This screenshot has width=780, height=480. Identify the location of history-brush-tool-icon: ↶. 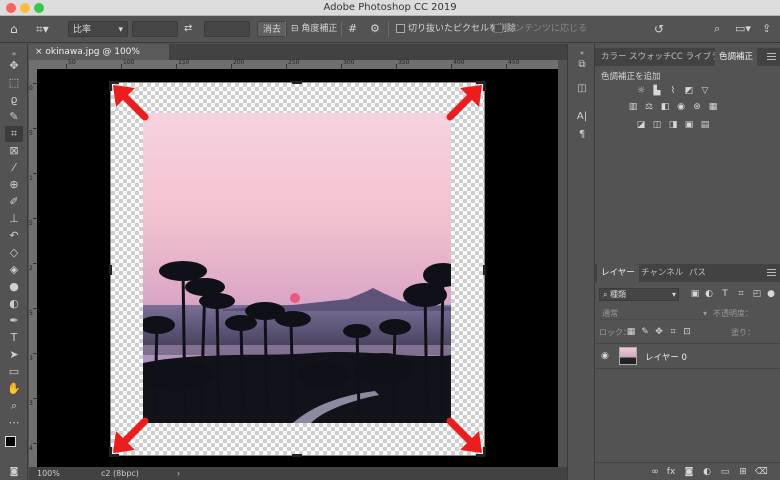
(14, 236).